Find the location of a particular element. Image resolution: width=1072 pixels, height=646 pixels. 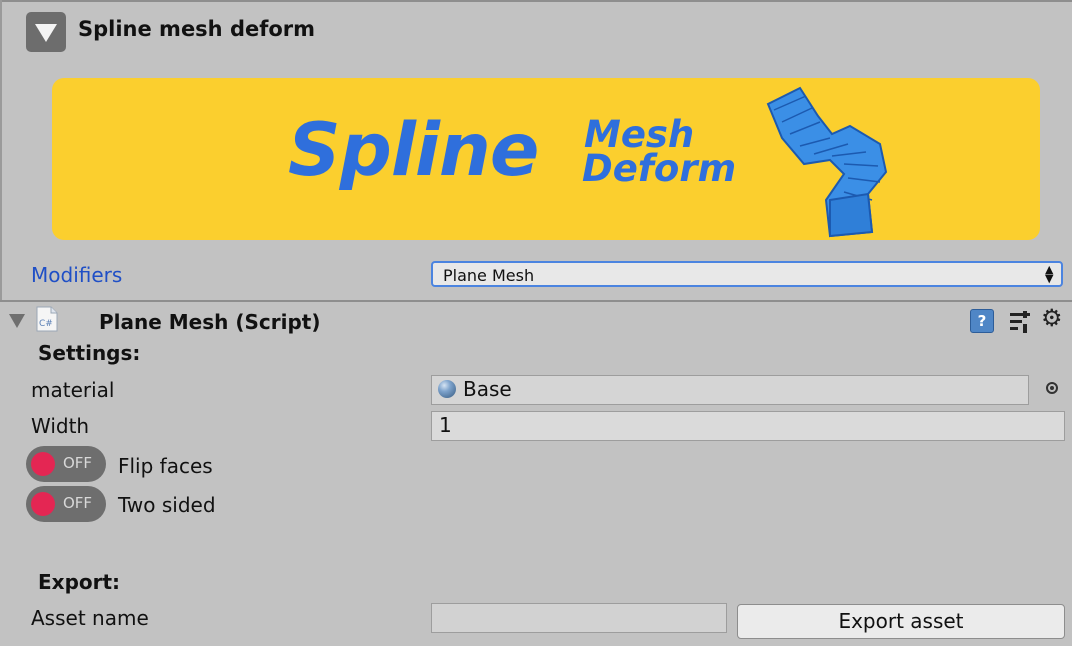

cs-script-icon: C# is located at coordinates (47, 319).